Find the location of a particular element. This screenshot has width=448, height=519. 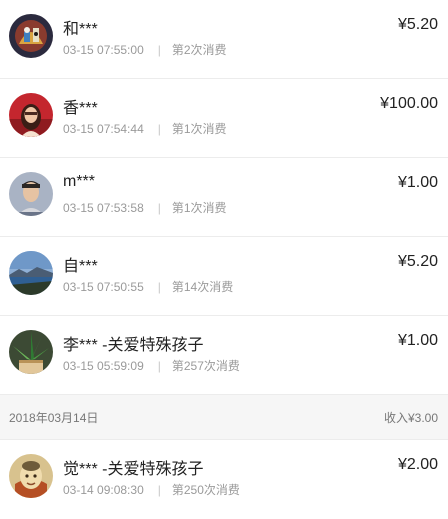

donor-name: 和*** is located at coordinates (80, 29).